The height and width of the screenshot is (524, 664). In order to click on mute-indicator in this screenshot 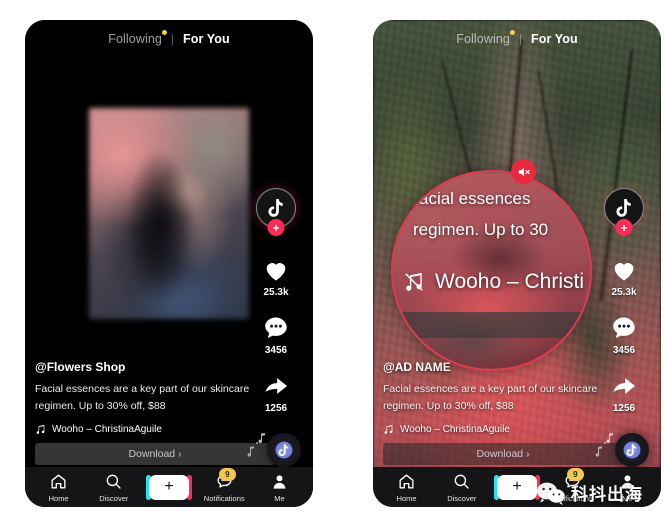, I will do `click(523, 171)`.